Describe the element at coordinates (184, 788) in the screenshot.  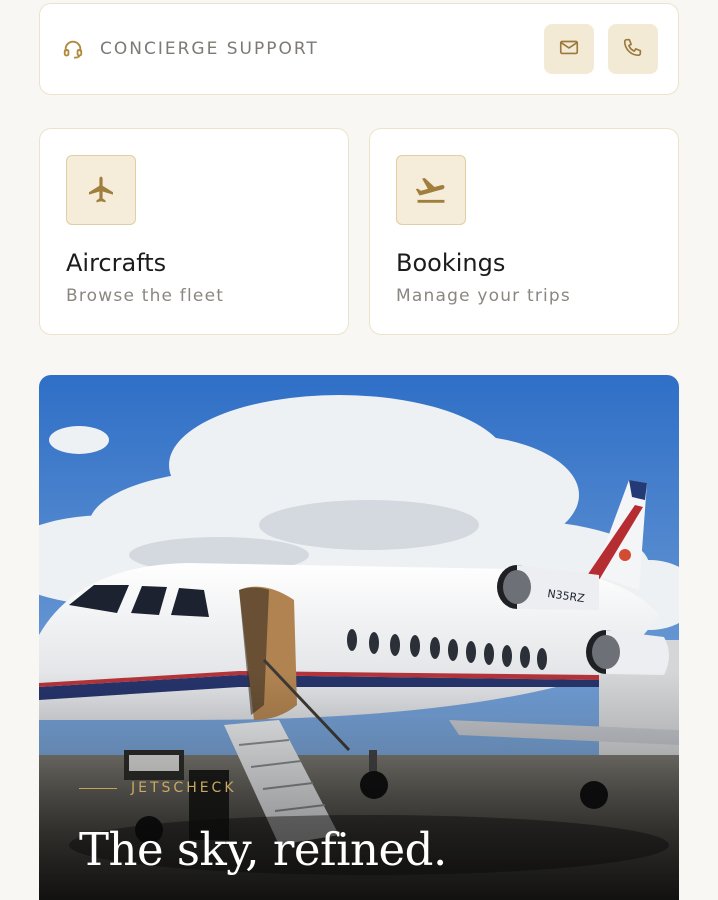
I see `brand-name: JETSCHECK` at that location.